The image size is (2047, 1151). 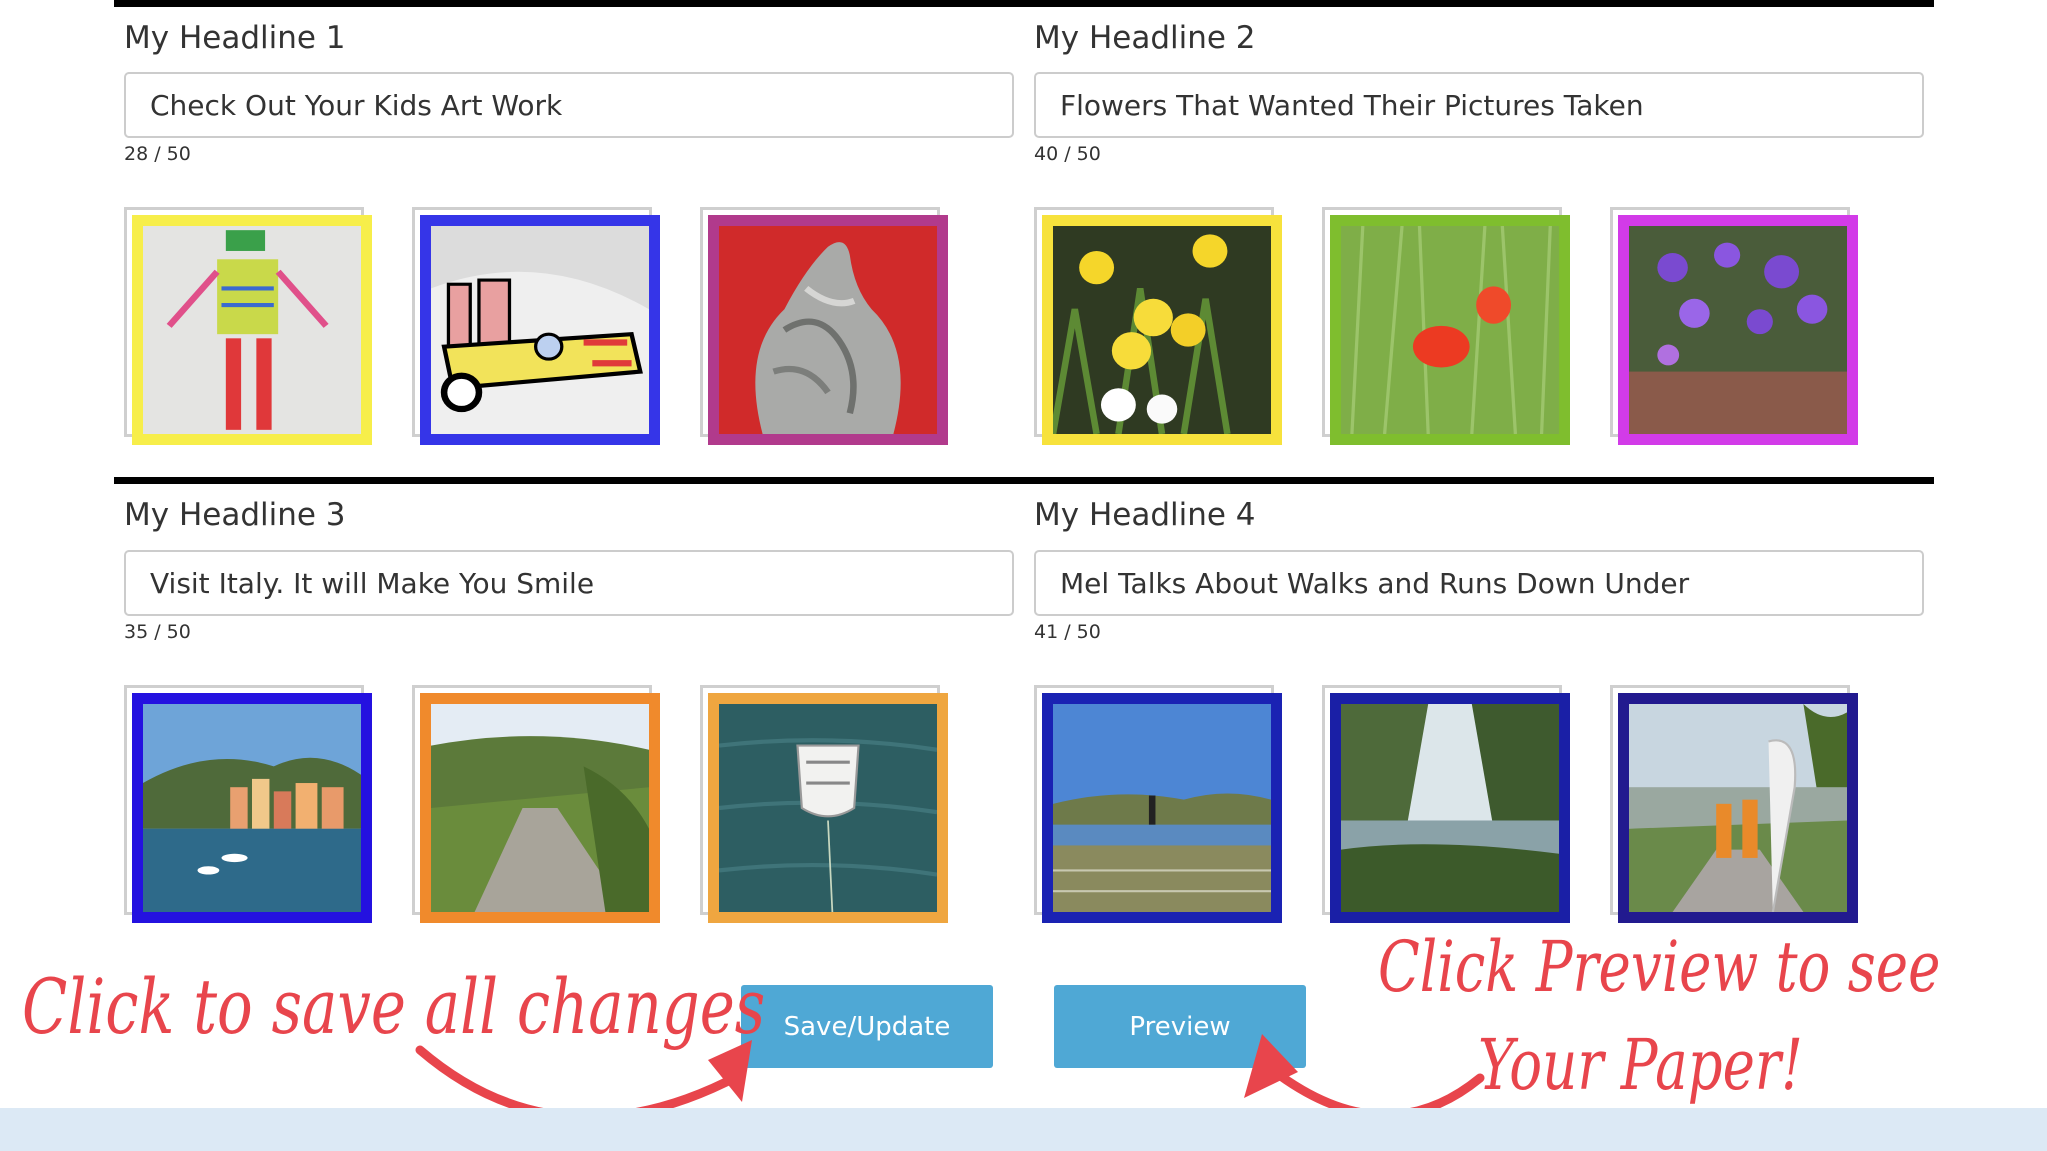 I want to click on red-poppies, so click(x=1450, y=330).